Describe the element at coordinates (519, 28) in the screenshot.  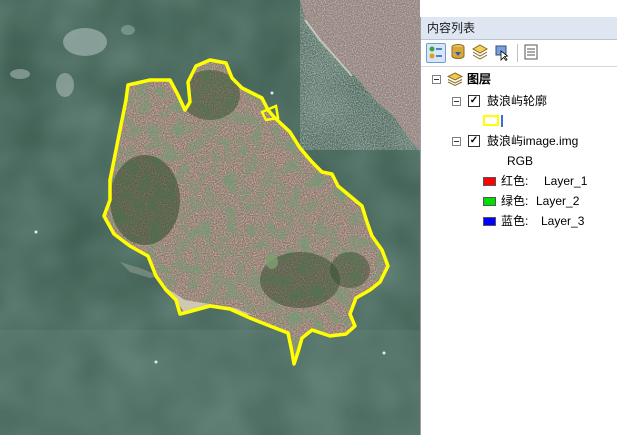
I see `panel-title: 内容列表` at that location.